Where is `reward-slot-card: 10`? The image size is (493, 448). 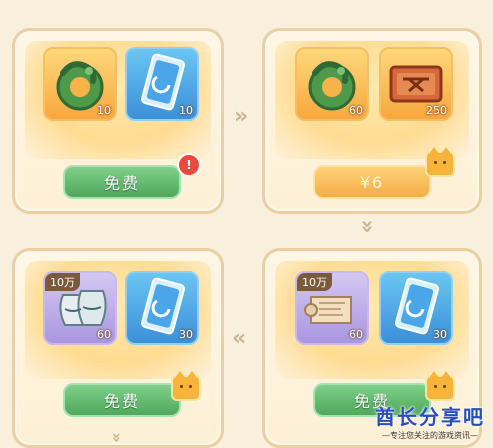 reward-slot-card: 10 is located at coordinates (162, 84).